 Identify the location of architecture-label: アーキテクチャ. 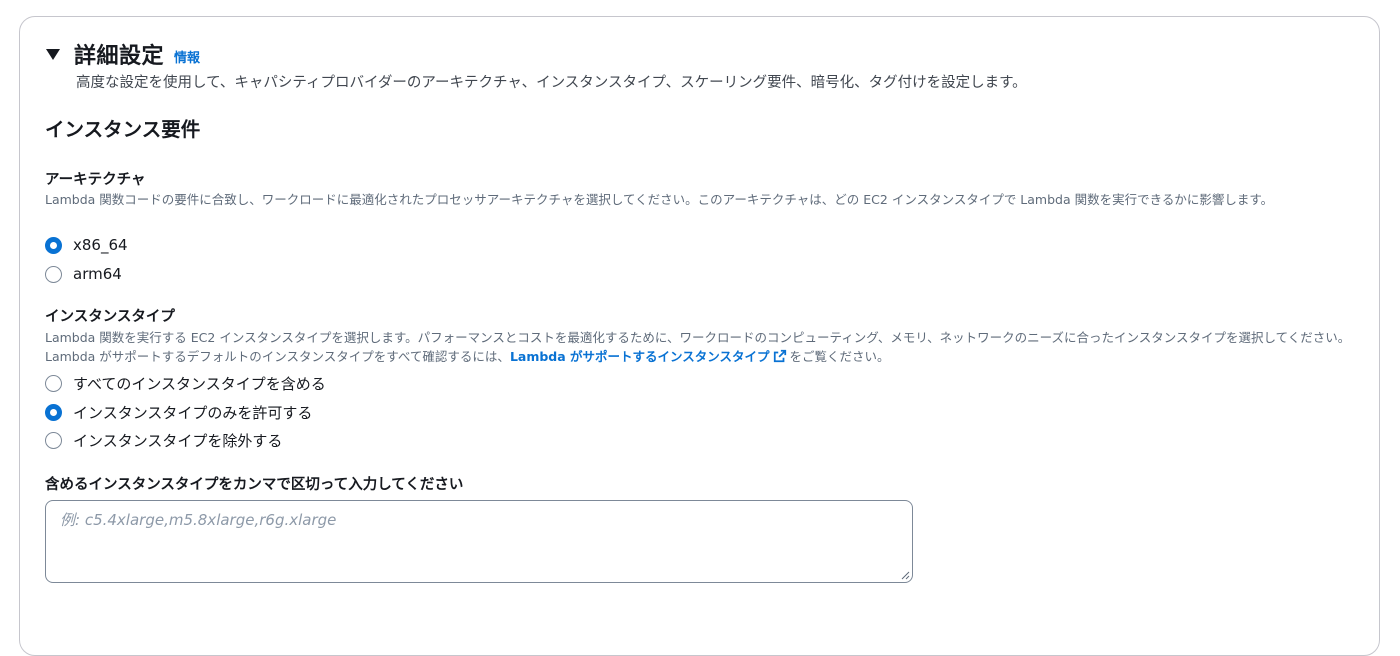
(95, 180).